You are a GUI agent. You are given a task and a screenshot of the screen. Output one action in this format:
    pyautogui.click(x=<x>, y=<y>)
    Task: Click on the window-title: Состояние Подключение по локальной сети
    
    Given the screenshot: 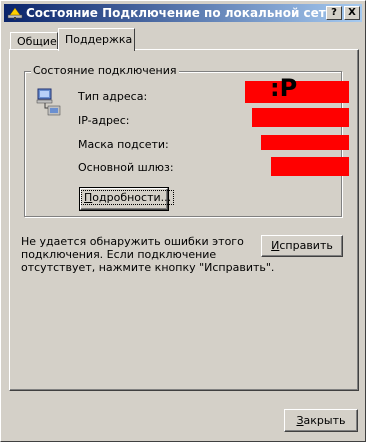 What is the action you would take?
    pyautogui.click(x=180, y=13)
    